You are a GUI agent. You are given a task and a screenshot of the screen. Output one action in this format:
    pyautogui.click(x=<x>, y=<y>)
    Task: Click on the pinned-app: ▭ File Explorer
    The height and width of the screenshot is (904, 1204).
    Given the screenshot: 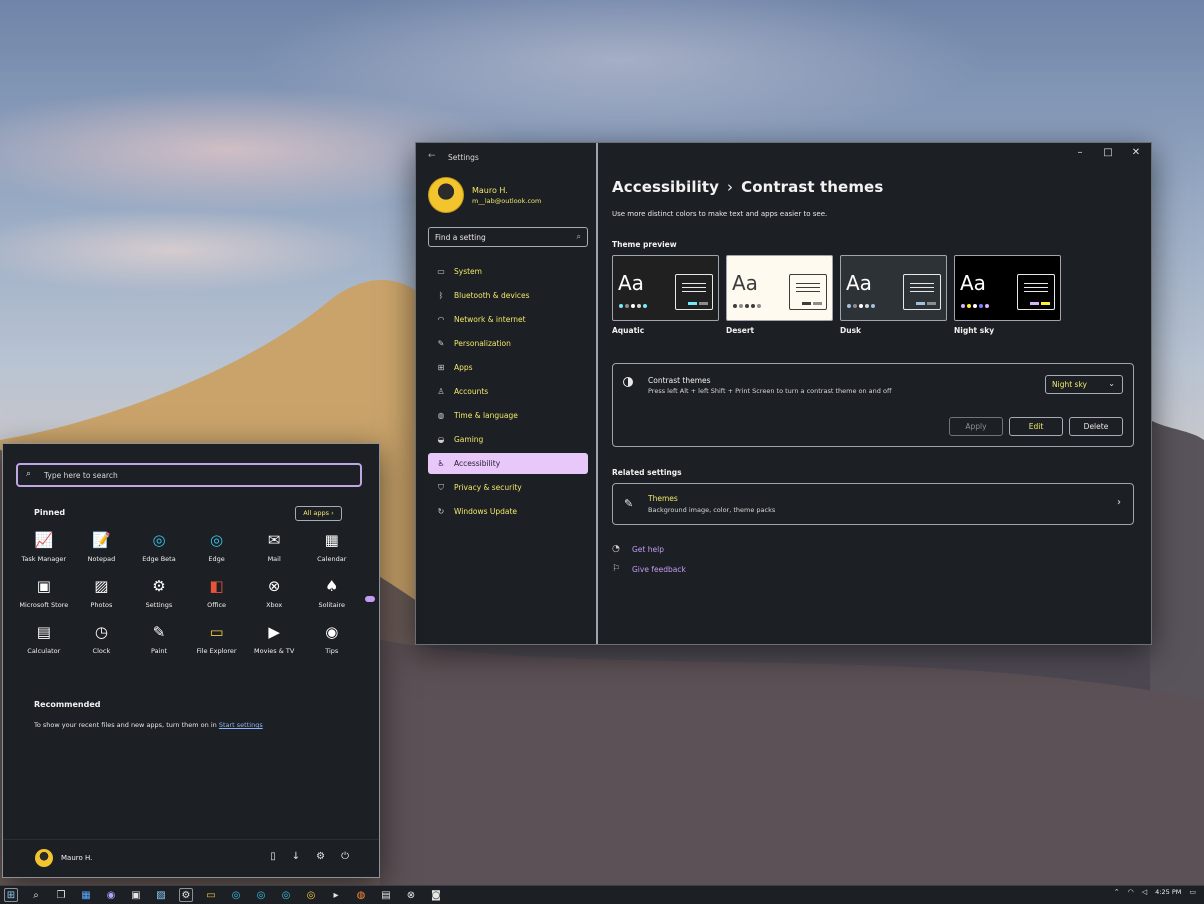 What is the action you would take?
    pyautogui.click(x=217, y=638)
    